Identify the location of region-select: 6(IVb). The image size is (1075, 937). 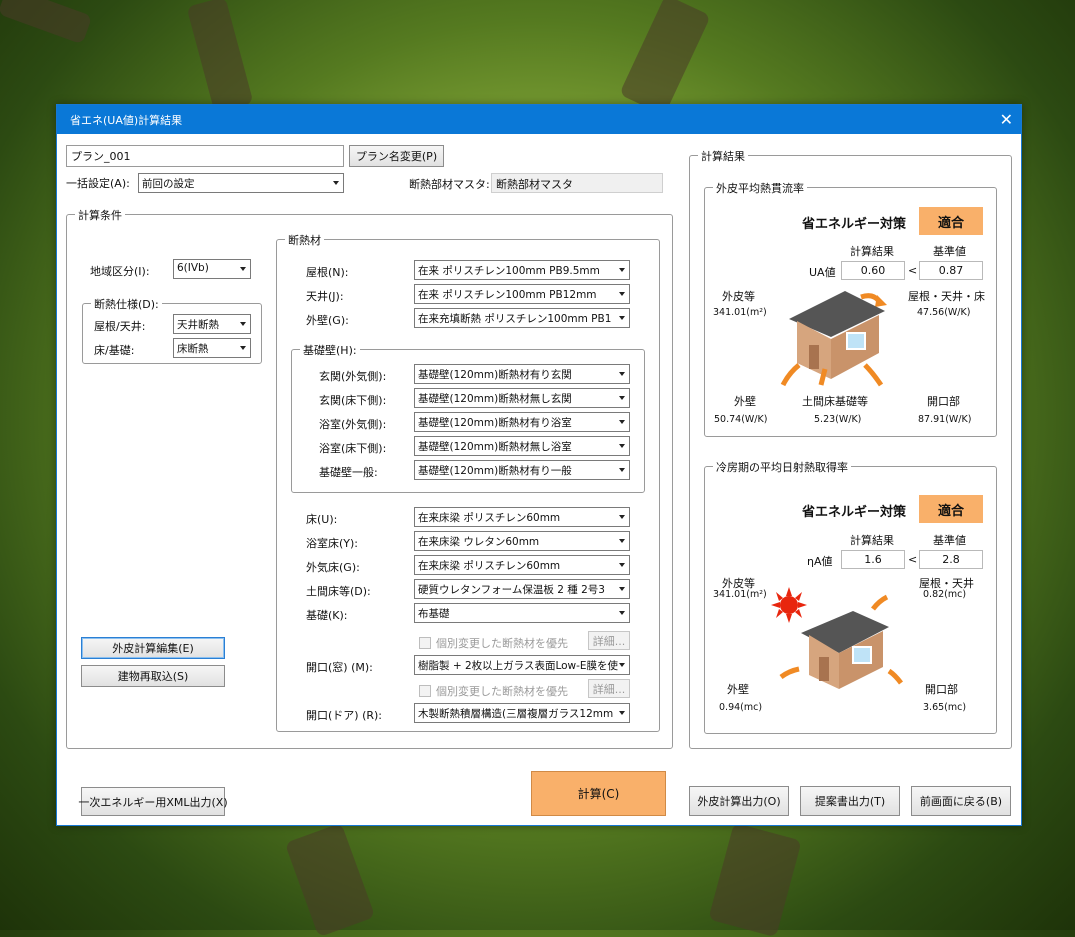
(212, 269).